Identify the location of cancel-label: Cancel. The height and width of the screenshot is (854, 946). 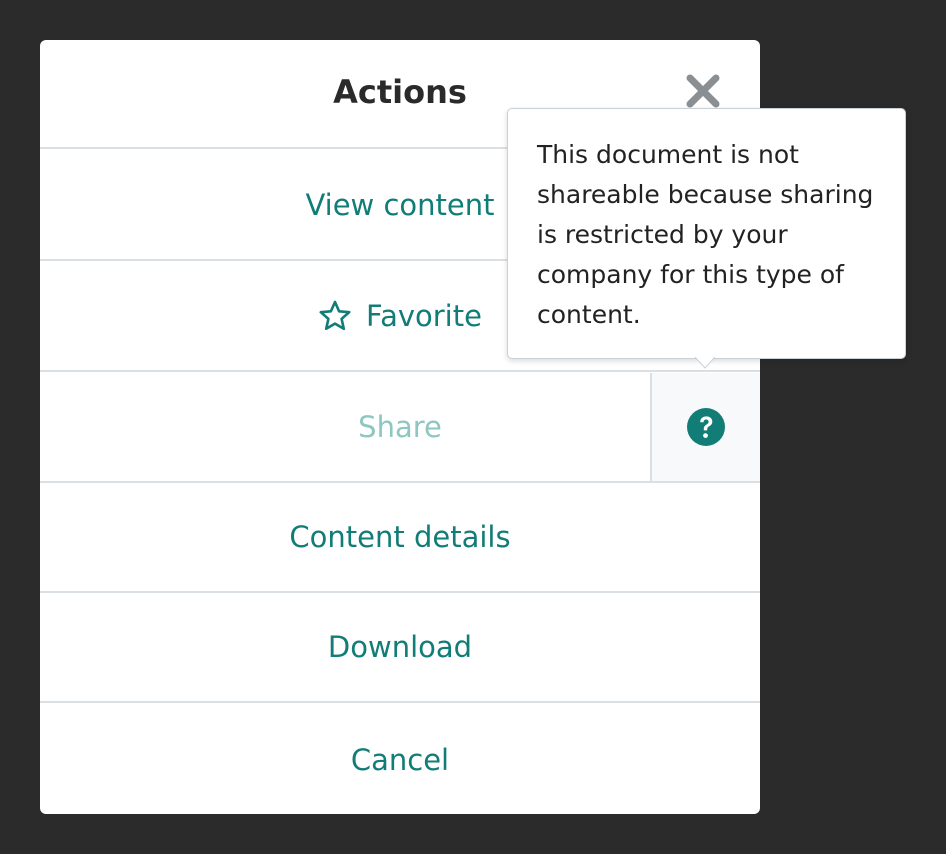
(400, 760).